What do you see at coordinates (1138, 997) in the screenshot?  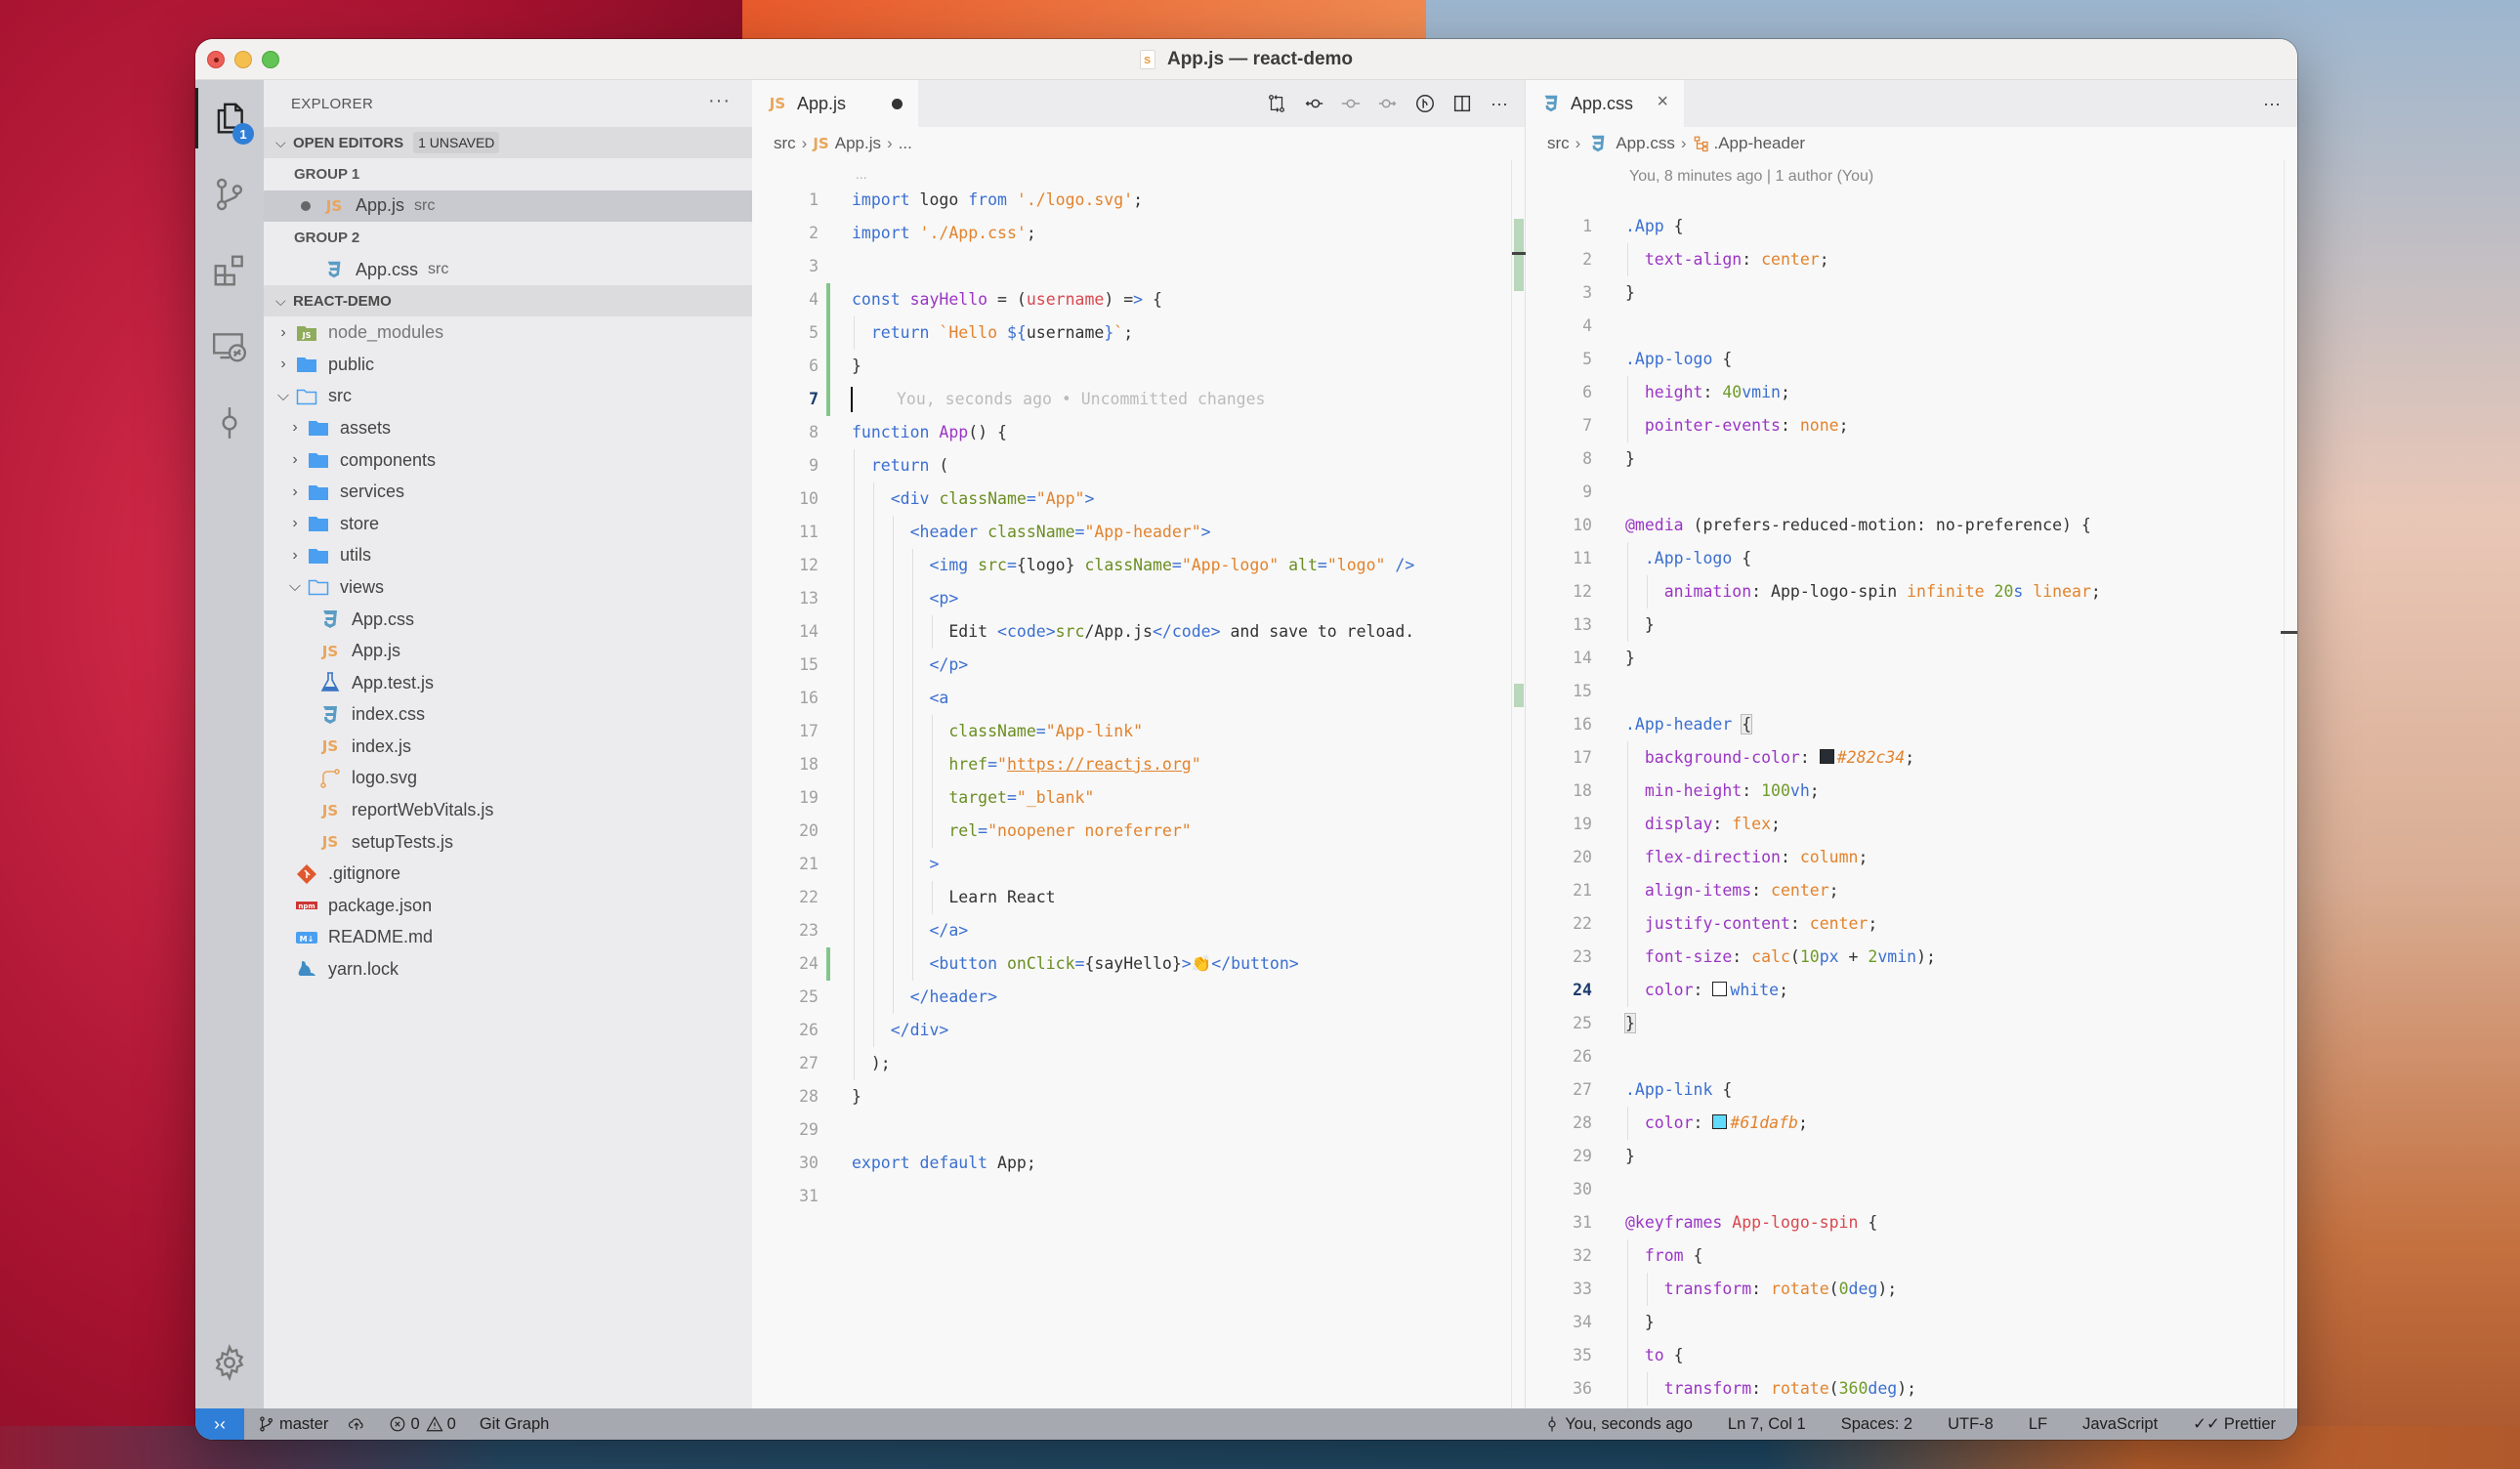 I see `code-line: 25 </header>` at bounding box center [1138, 997].